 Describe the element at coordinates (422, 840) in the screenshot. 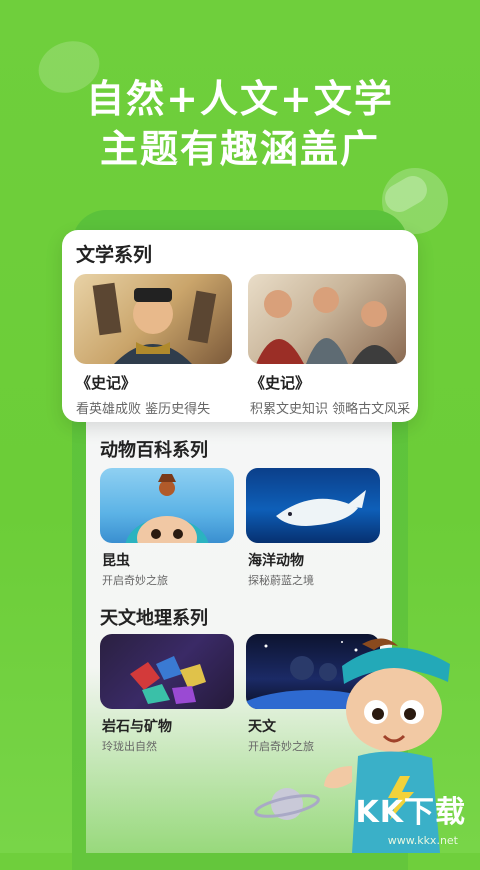

I see `watermark-url: www.kkx.net` at that location.